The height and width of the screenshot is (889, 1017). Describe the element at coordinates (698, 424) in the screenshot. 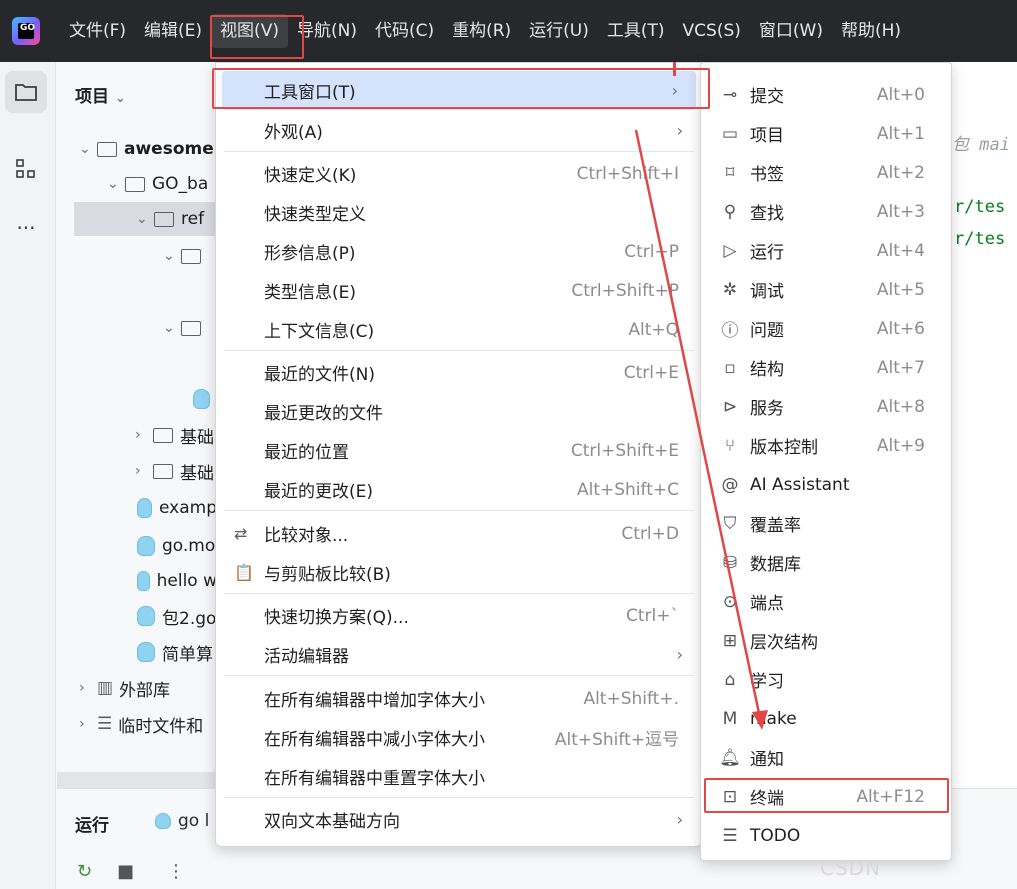

I see `annotation-arrow-line` at that location.